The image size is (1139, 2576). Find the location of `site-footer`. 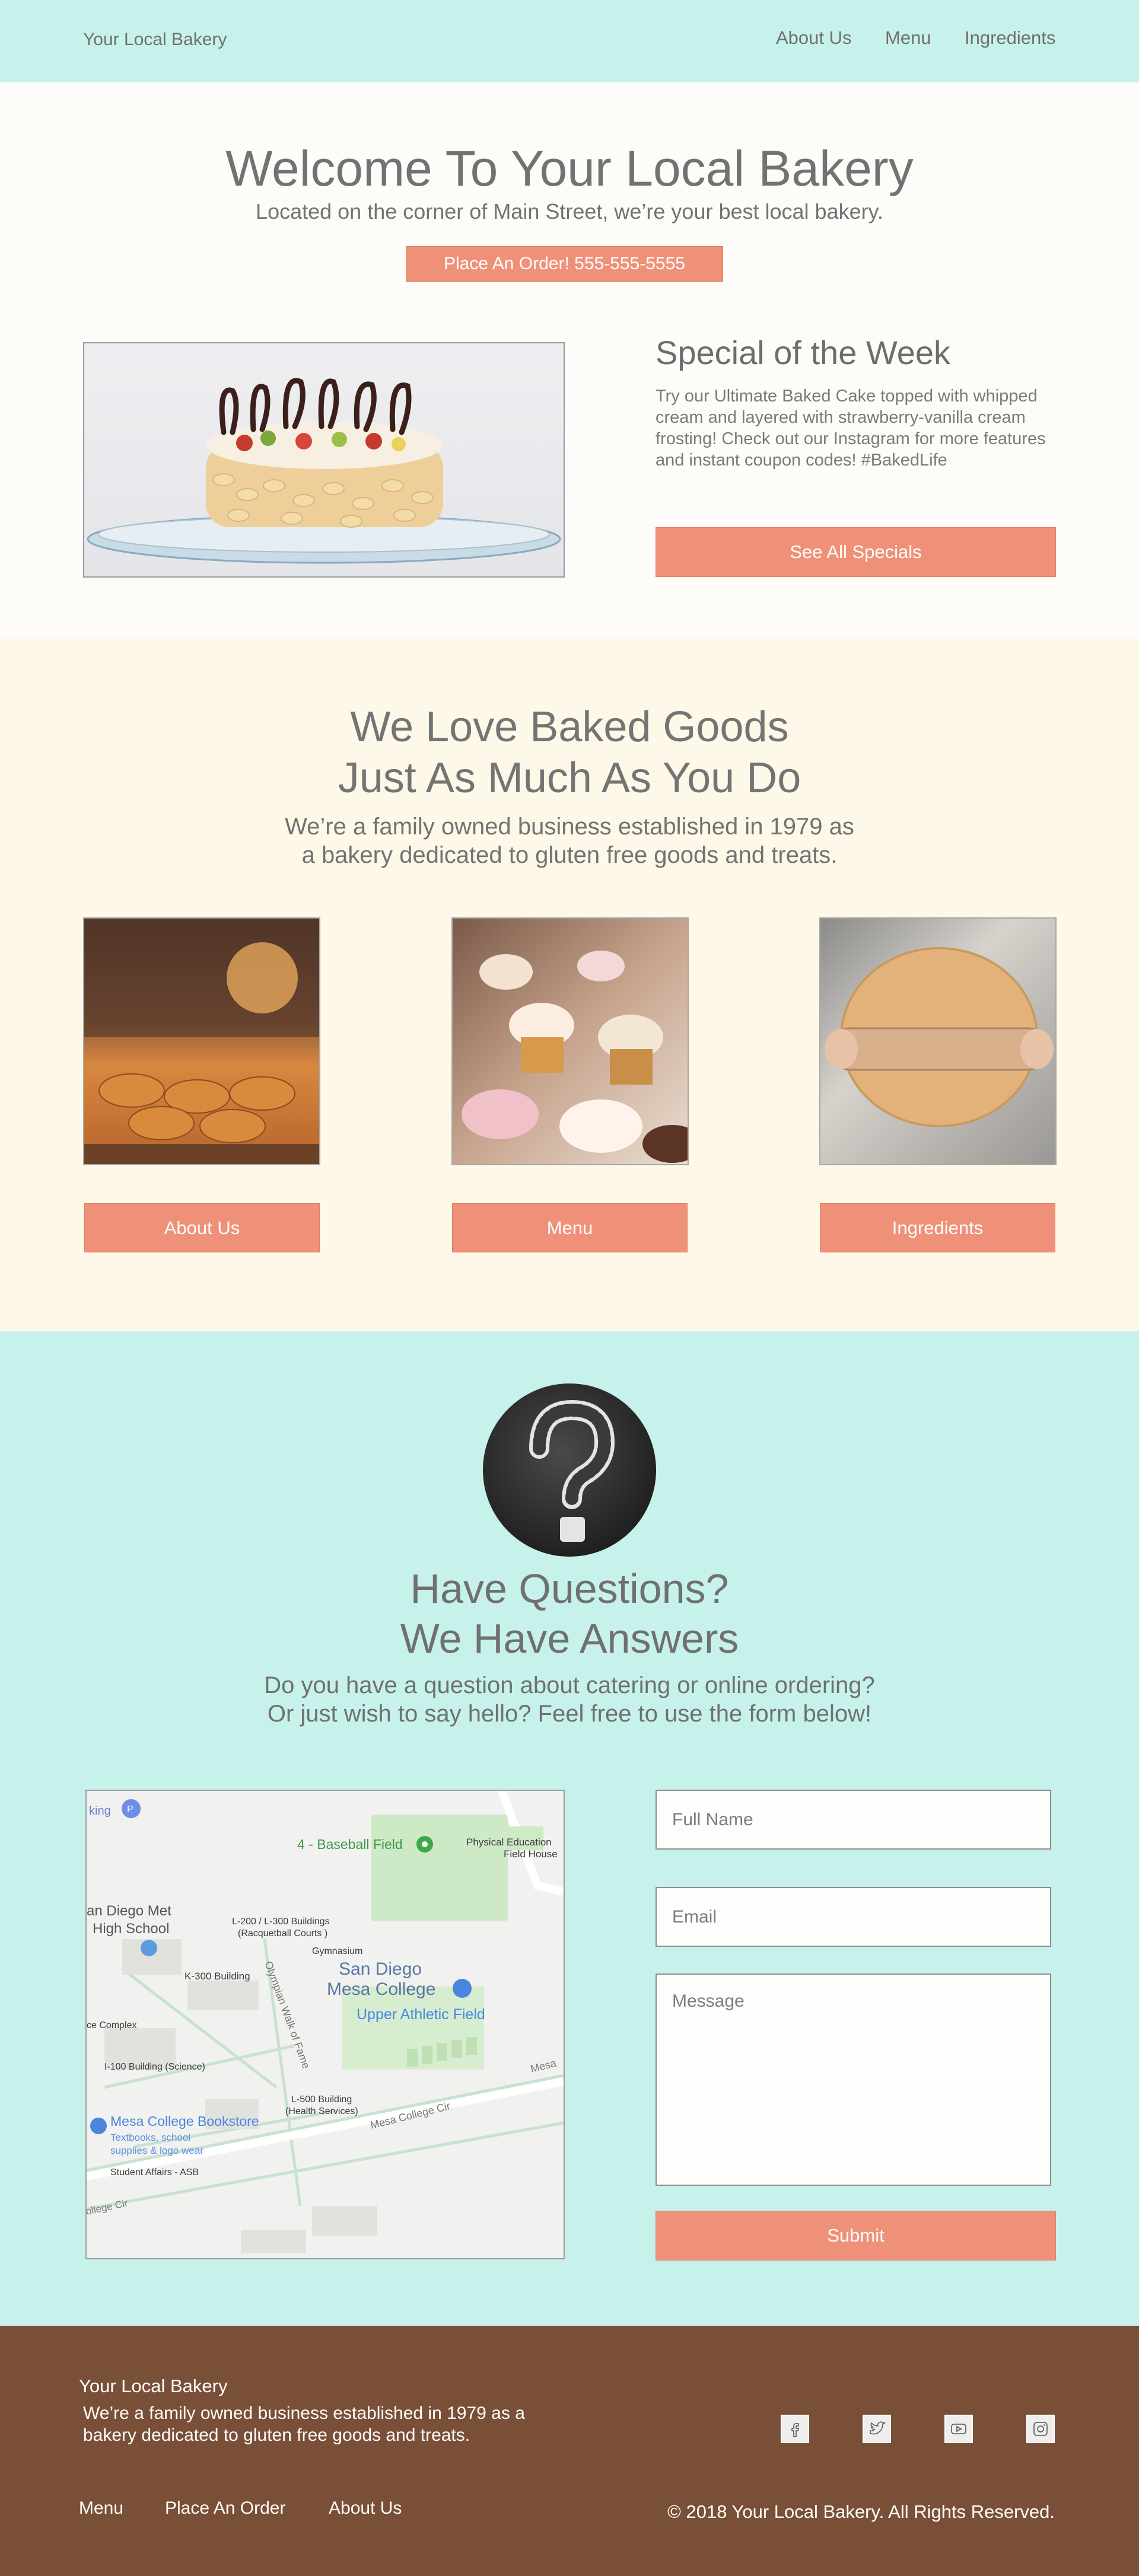

site-footer is located at coordinates (569, 2451).